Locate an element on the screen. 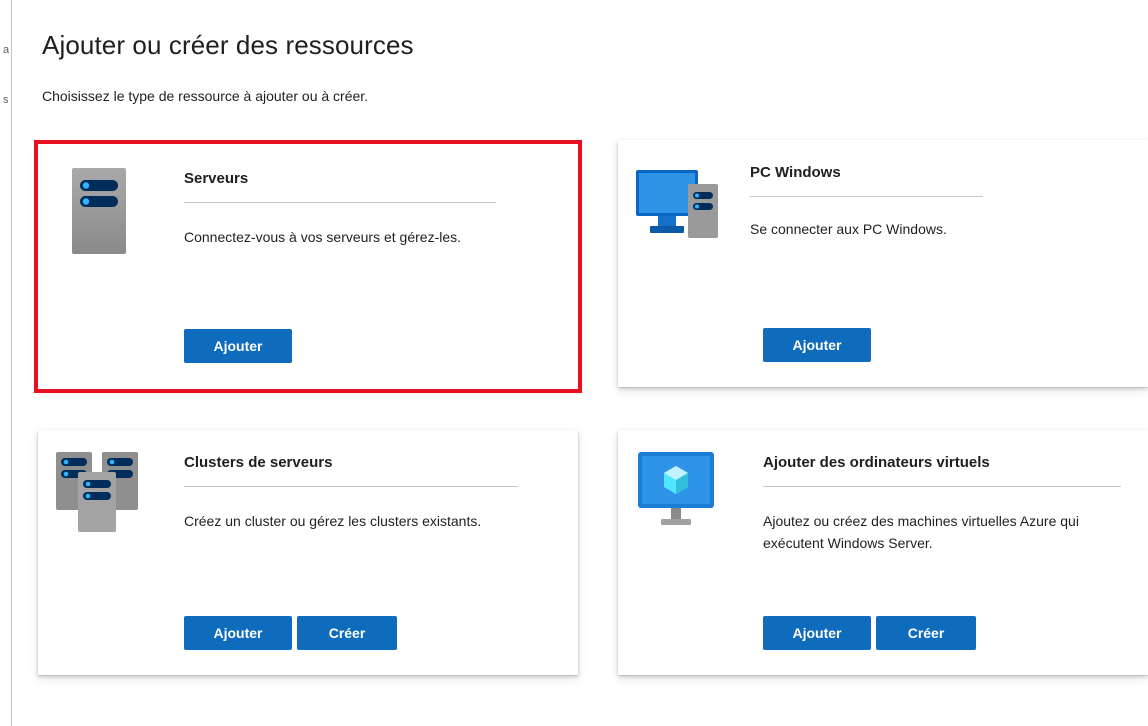  left-panel-text-fragment: a is located at coordinates (6, 50).